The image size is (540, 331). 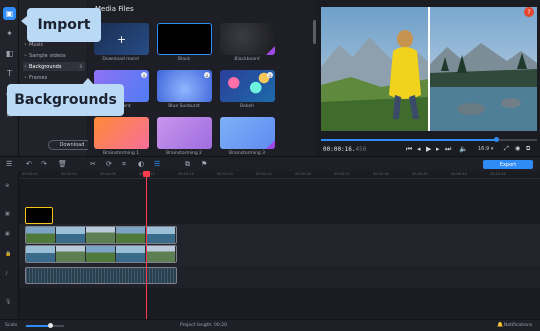 I want to click on brainstorming-1-tile, so click(x=121, y=133).